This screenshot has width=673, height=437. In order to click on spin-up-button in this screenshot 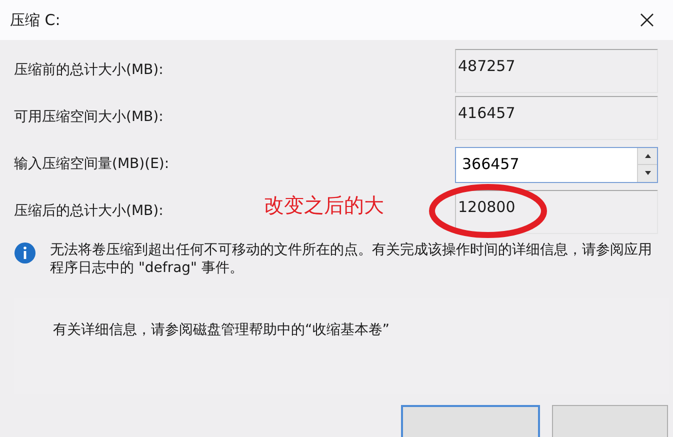, I will do `click(647, 156)`.